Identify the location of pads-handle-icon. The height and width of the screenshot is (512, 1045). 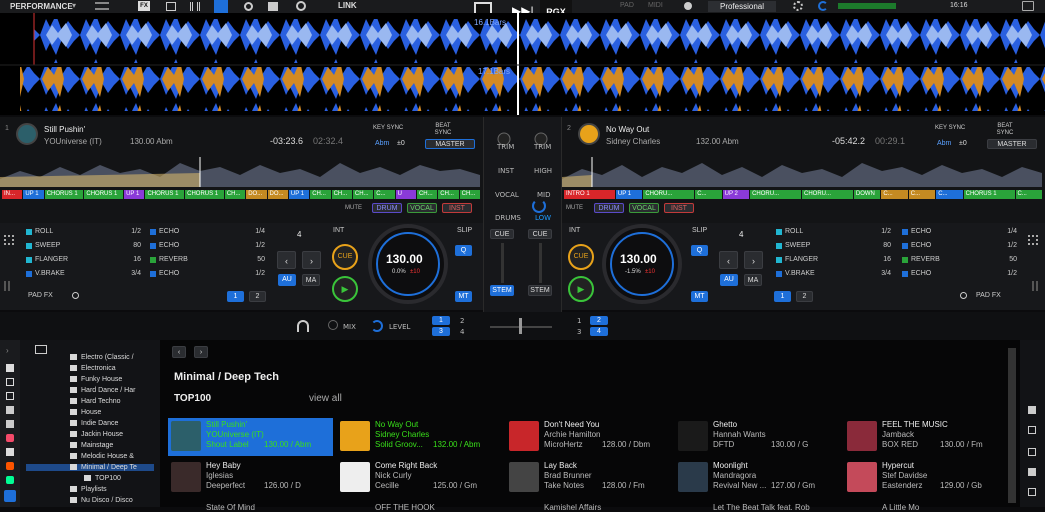
(1035, 286).